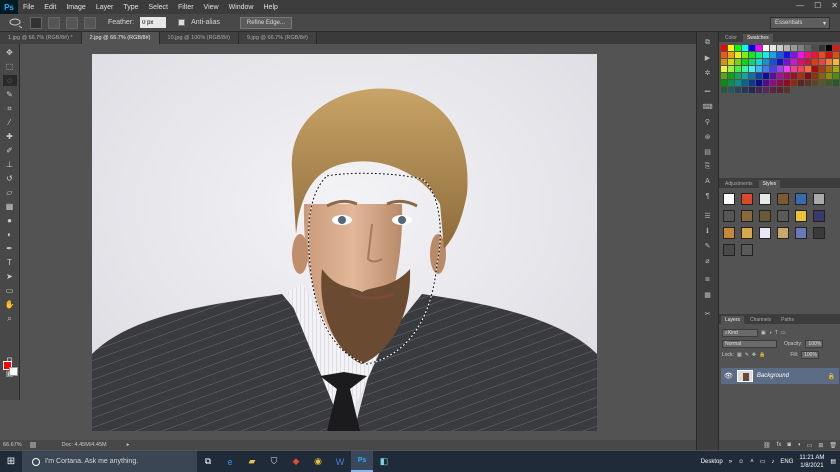 This screenshot has width=840, height=472. What do you see at coordinates (10, 94) in the screenshot?
I see `quick-select-tool-icon: ✎` at bounding box center [10, 94].